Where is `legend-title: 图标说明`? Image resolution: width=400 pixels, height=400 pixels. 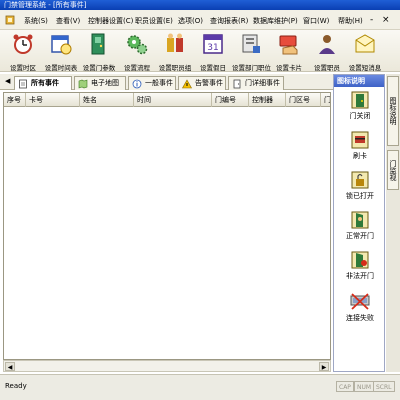
legend-title: 图标说明 is located at coordinates (359, 81).